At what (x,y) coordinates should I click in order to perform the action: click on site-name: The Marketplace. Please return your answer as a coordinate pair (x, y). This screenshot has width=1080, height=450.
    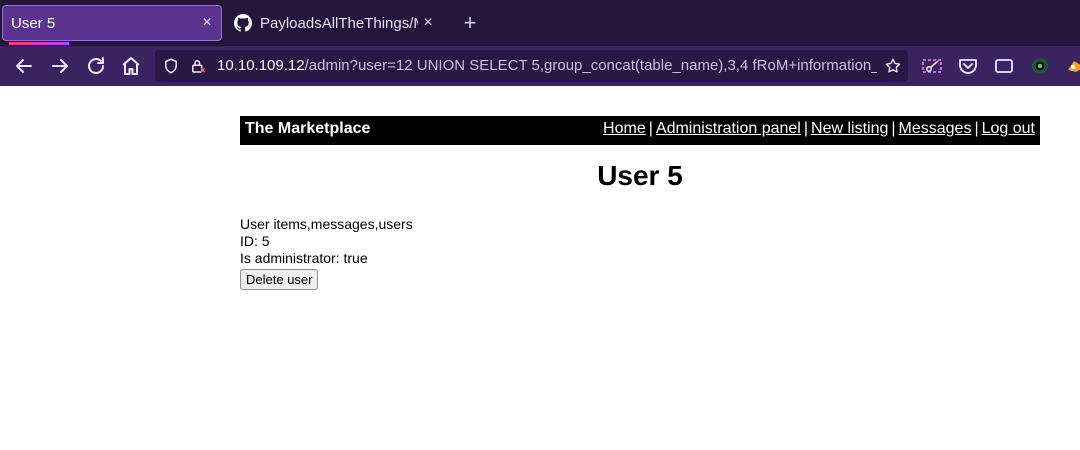
    Looking at the image, I should click on (308, 128).